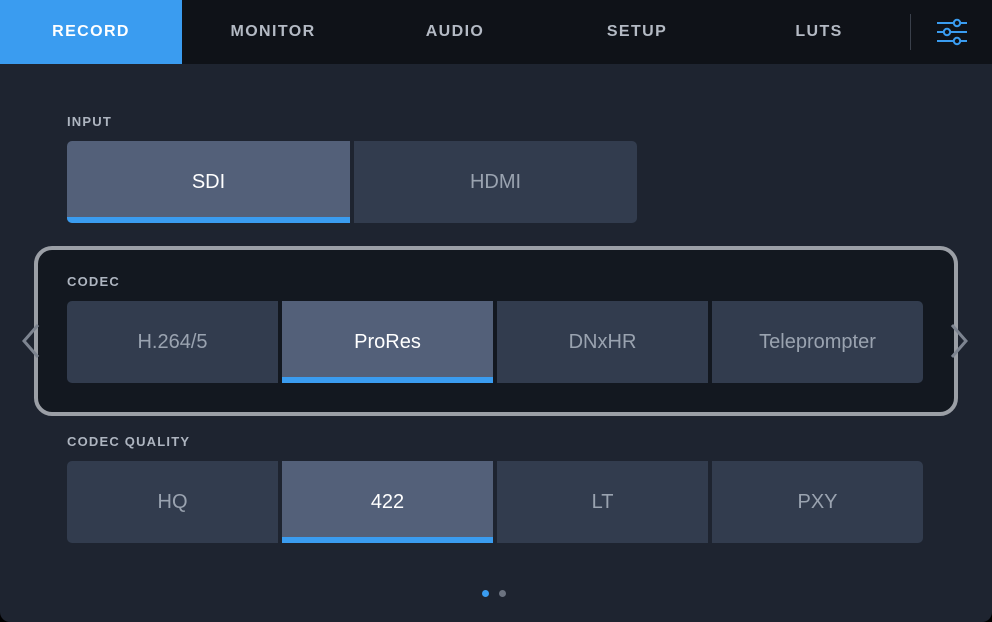 Image resolution: width=992 pixels, height=622 pixels. I want to click on option-label: PXY, so click(817, 501).